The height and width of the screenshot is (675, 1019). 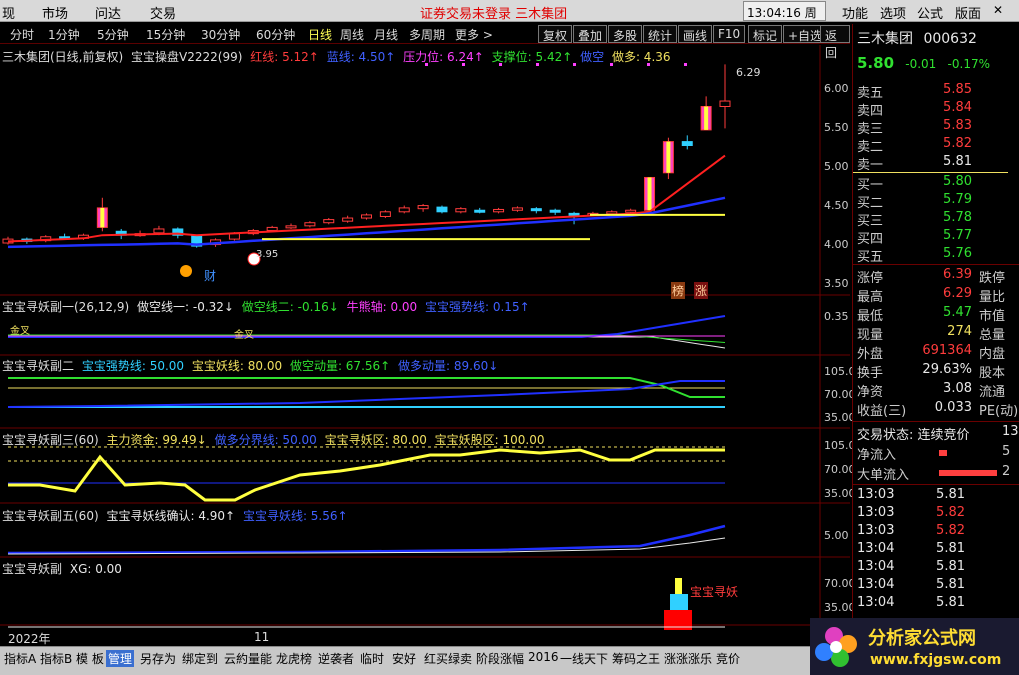 I want to click on stat-label-2: PE(动), so click(x=999, y=411).